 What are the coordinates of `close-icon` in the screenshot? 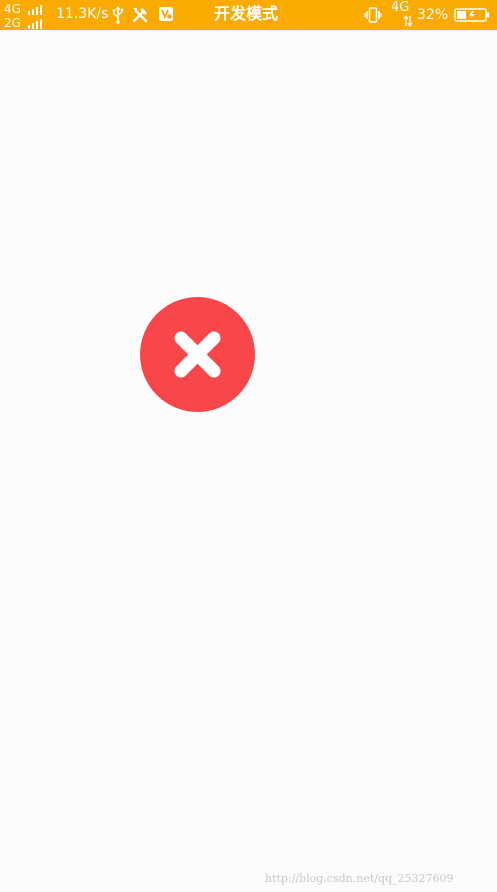 It's located at (197, 354).